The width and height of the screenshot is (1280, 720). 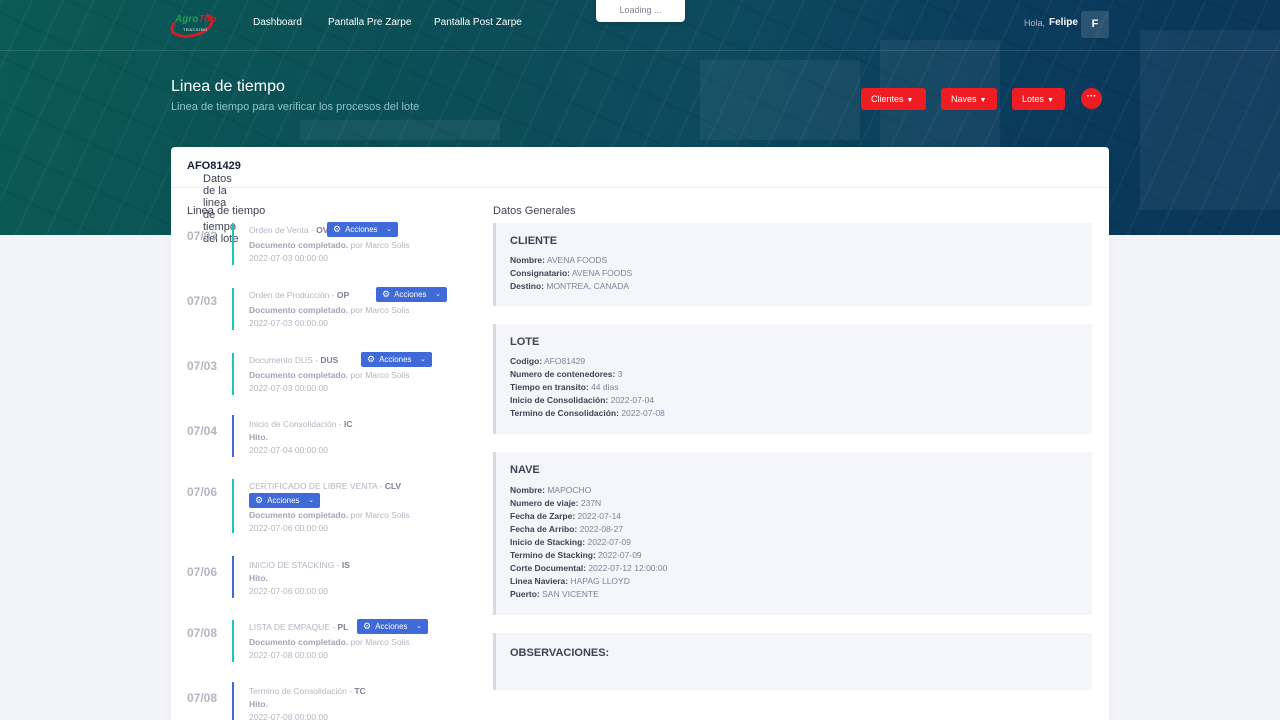 What do you see at coordinates (202, 431) in the screenshot?
I see `timeline-date: 07/04` at bounding box center [202, 431].